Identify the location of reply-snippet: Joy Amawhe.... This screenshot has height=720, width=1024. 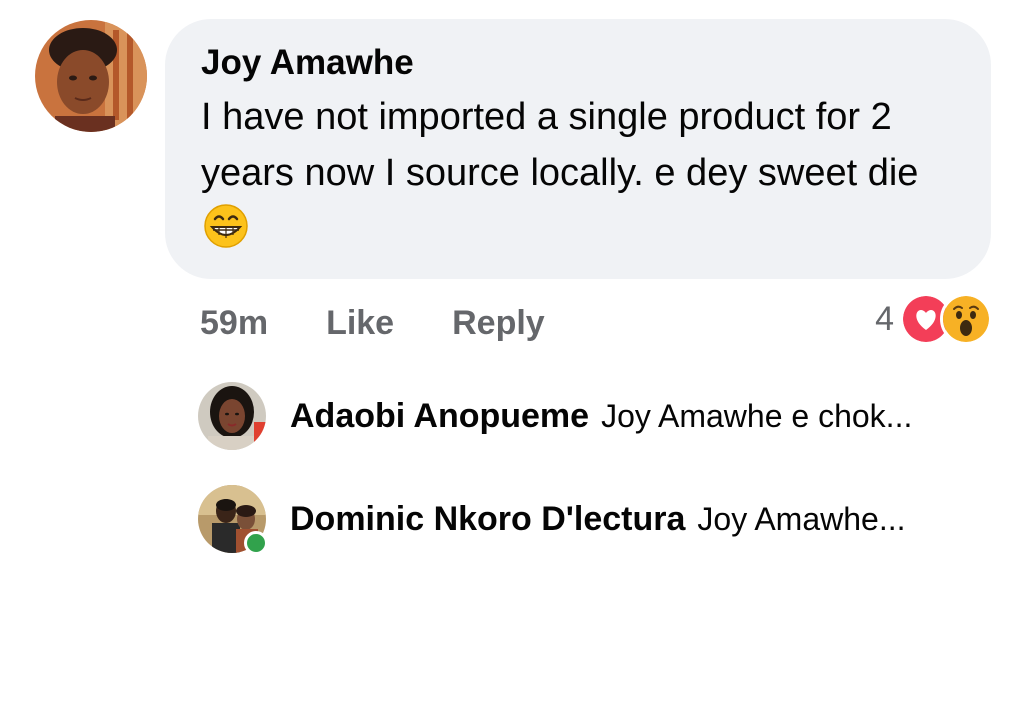
(801, 519).